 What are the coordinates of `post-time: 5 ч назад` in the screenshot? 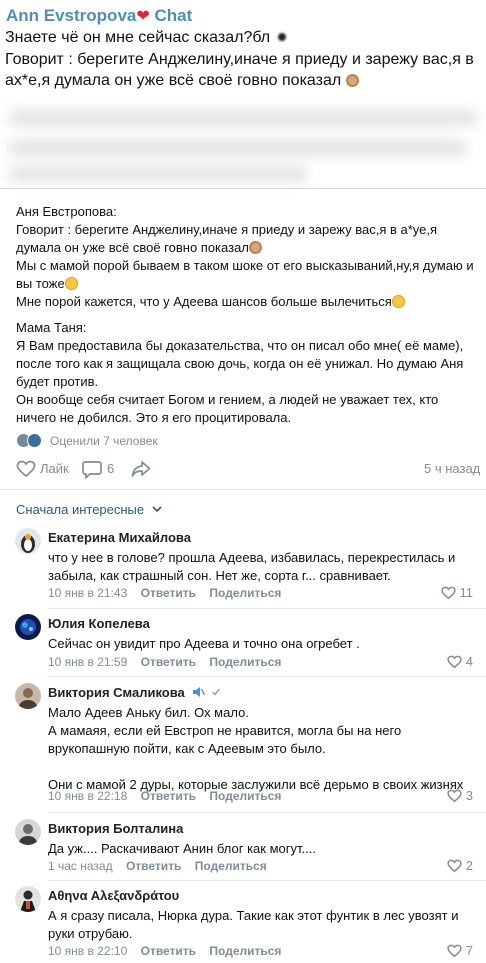 It's located at (452, 468).